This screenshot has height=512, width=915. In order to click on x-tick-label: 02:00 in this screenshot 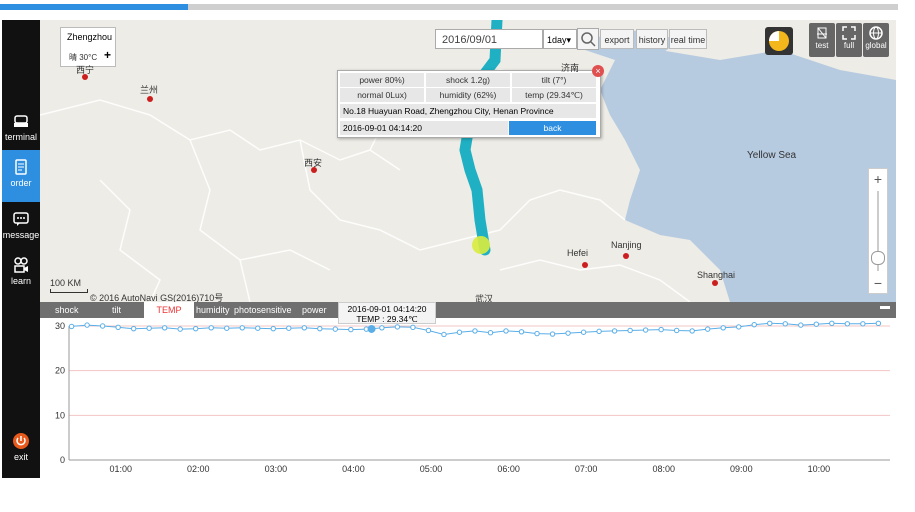, I will do `click(198, 469)`.